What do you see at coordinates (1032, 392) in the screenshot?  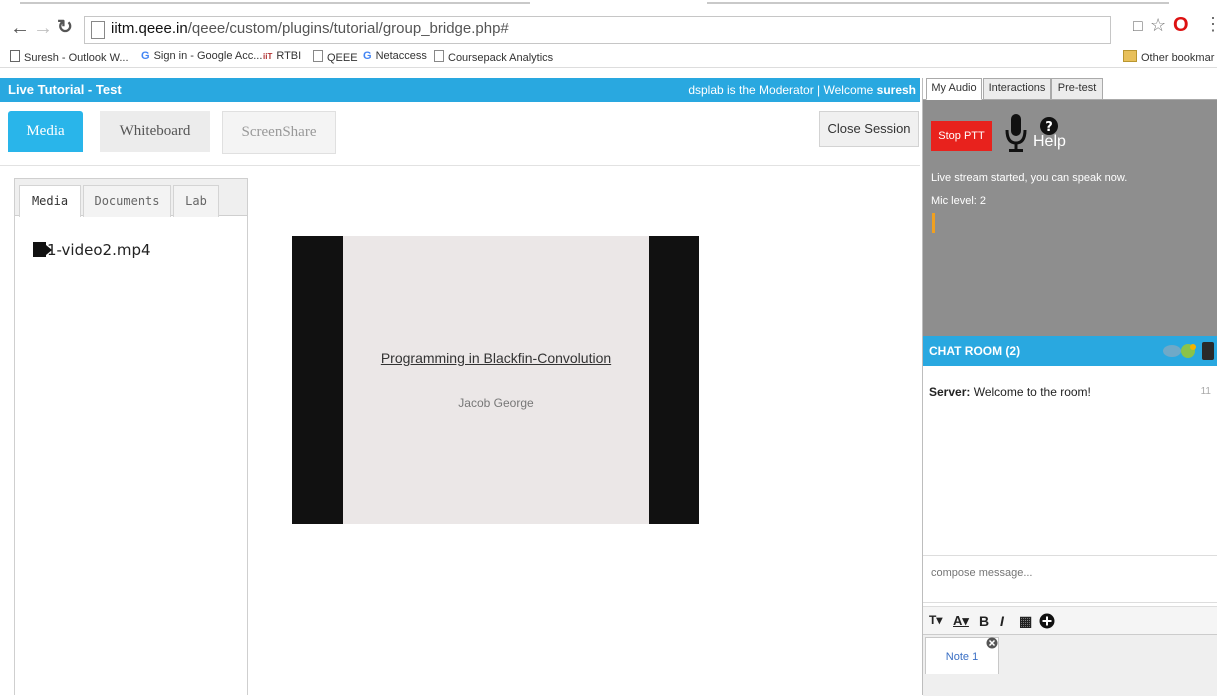 I see `chat-text: Welcome to the room!` at bounding box center [1032, 392].